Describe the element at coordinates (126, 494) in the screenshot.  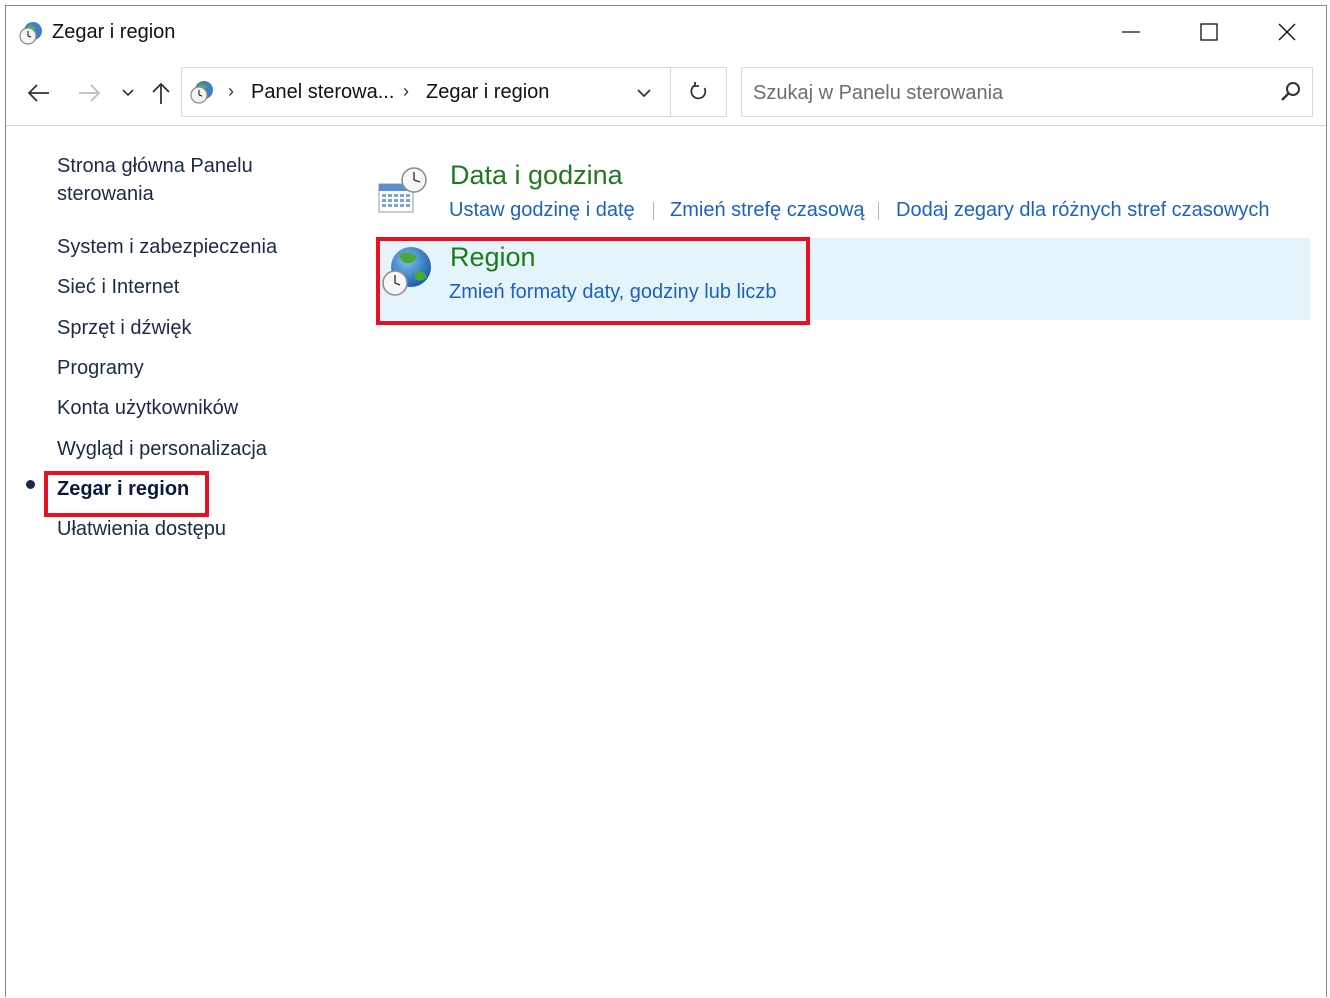
I see `highlight-box-sidebar` at that location.